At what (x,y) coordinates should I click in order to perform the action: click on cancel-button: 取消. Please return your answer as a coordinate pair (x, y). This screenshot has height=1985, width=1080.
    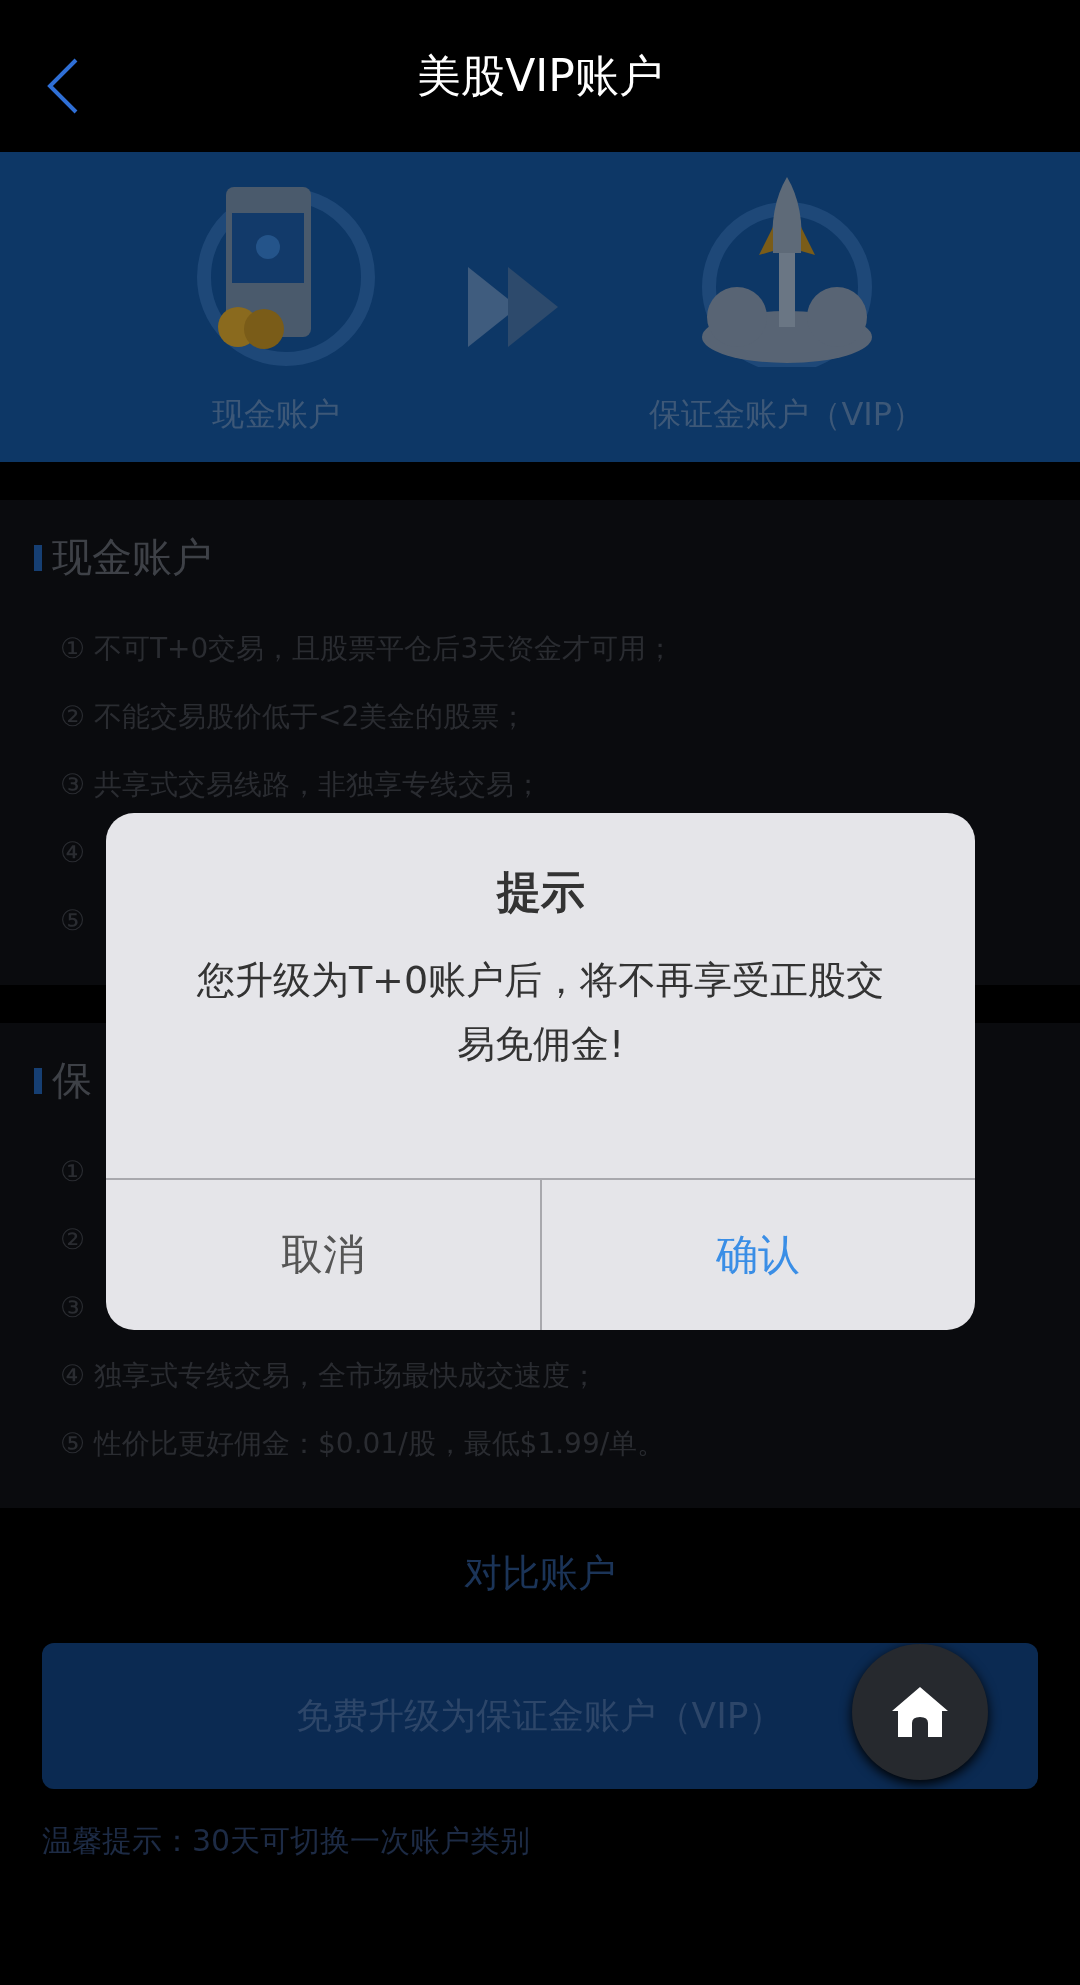
    Looking at the image, I should click on (323, 1255).